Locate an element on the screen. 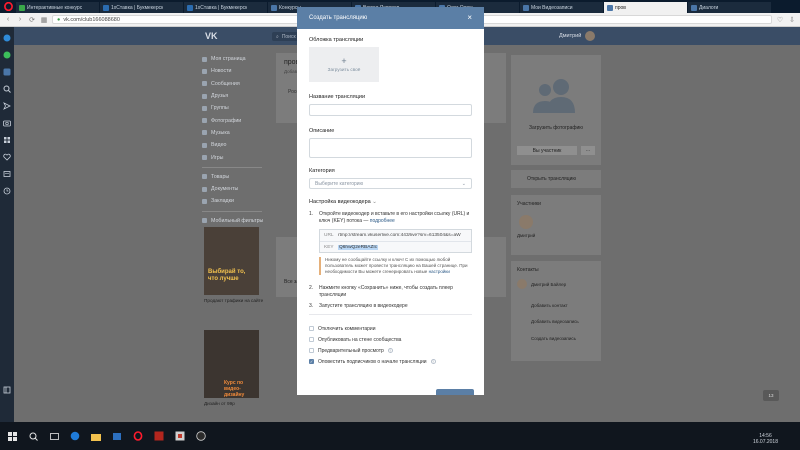 The width and height of the screenshot is (800, 450). ad-title-1: Выбирай то, что лучше is located at coordinates (227, 275).